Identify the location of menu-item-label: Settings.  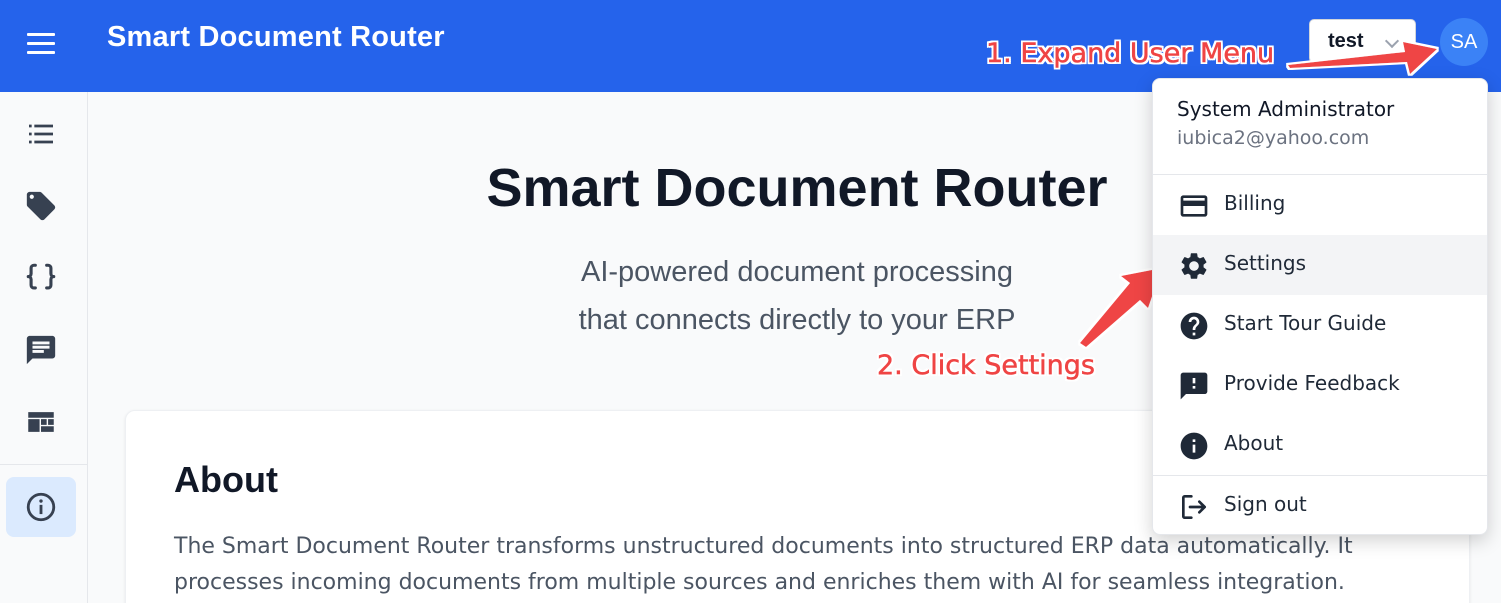
(1265, 263).